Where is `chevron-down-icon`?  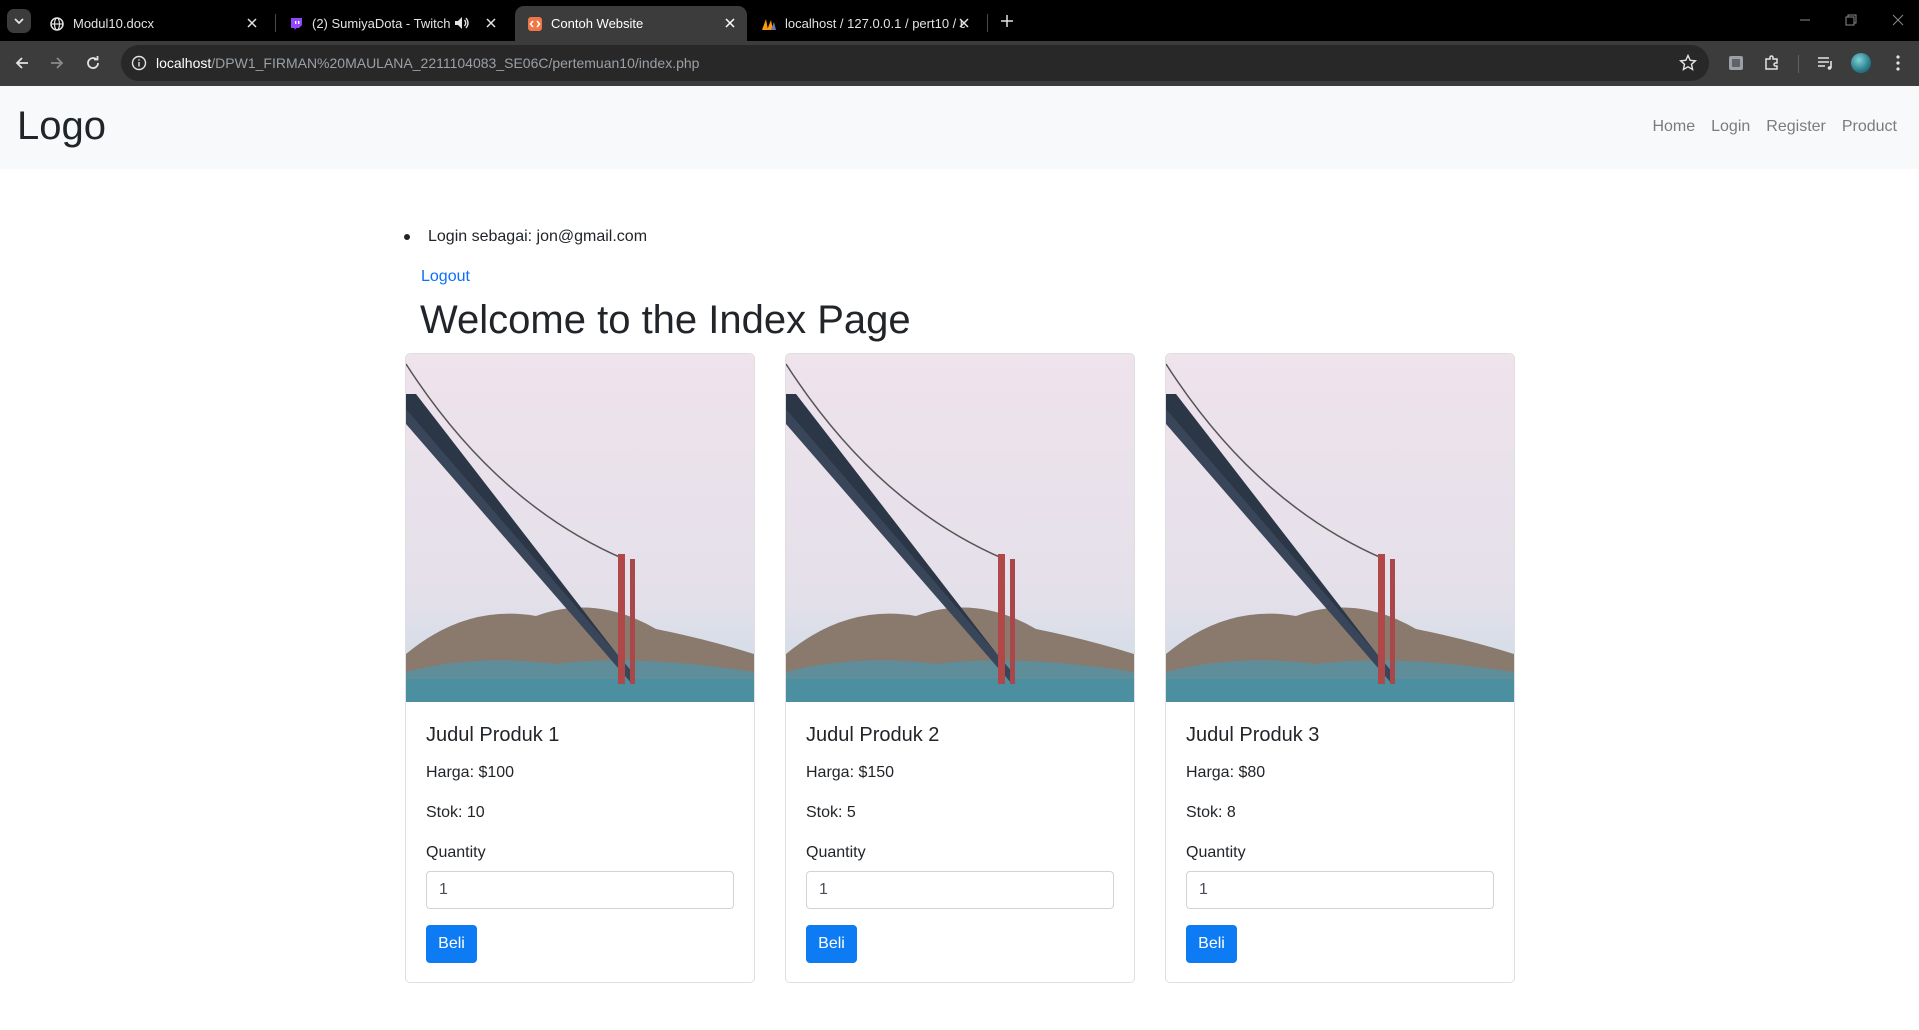
chevron-down-icon is located at coordinates (19, 21).